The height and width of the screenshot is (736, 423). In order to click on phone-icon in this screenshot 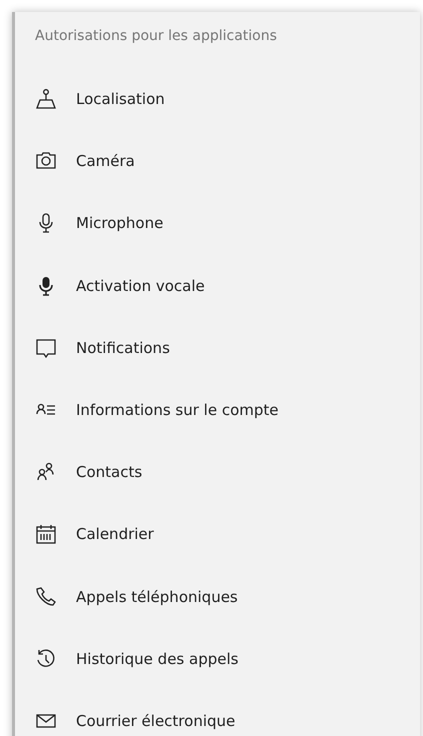, I will do `click(46, 597)`.